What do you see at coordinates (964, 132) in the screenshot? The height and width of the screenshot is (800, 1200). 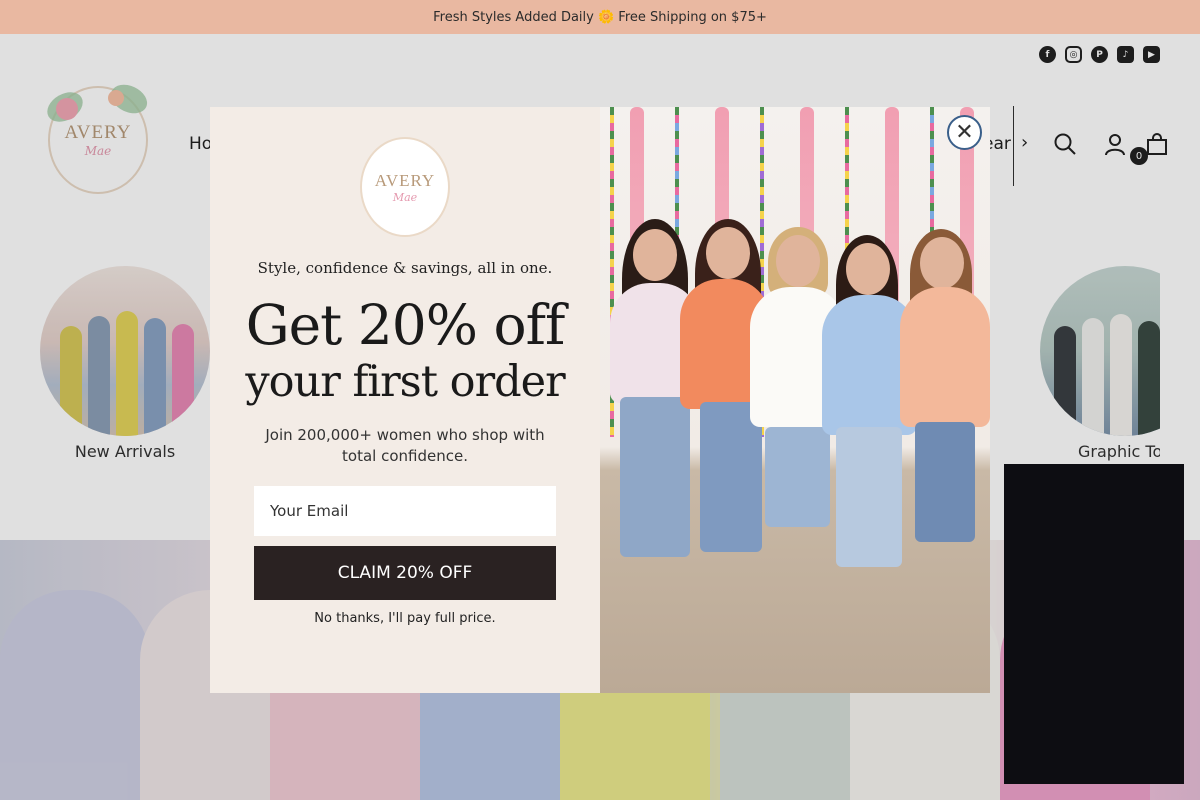 I see `close-icon: ✕` at bounding box center [964, 132].